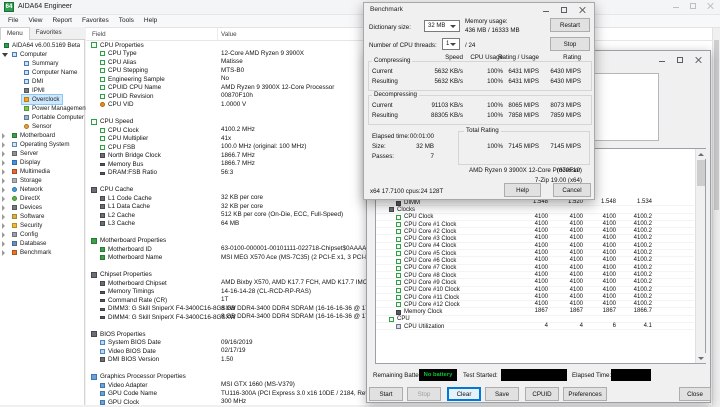 This screenshot has width=720, height=407. What do you see at coordinates (42, 81) in the screenshot?
I see `tree-item-dmi: DMI` at bounding box center [42, 81].